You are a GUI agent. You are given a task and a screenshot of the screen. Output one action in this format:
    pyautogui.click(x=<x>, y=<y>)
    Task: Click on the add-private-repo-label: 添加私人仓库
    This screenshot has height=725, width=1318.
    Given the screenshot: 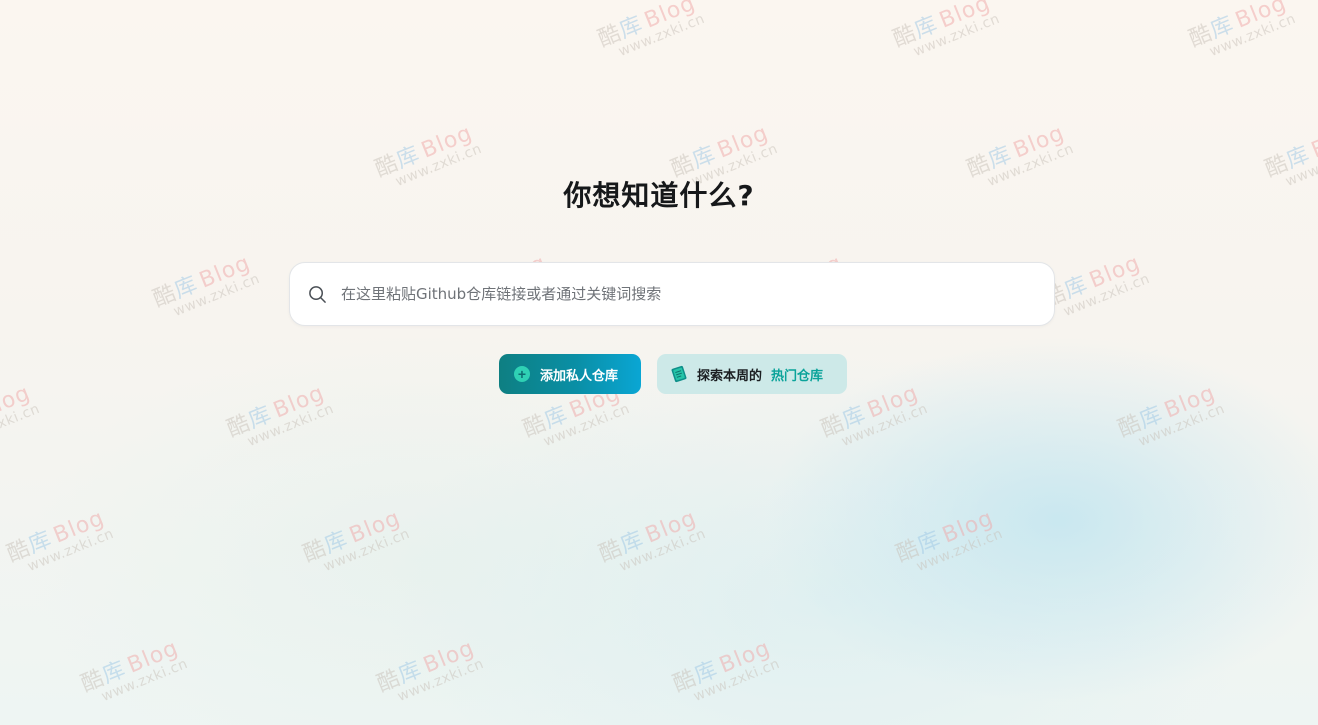 What is the action you would take?
    pyautogui.click(x=579, y=375)
    